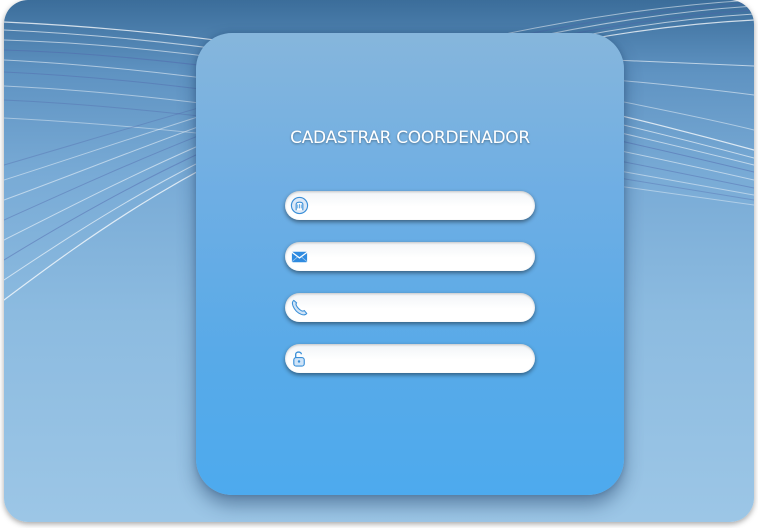 The image size is (758, 528). Describe the element at coordinates (420, 307) in the screenshot. I see `phone-input` at that location.